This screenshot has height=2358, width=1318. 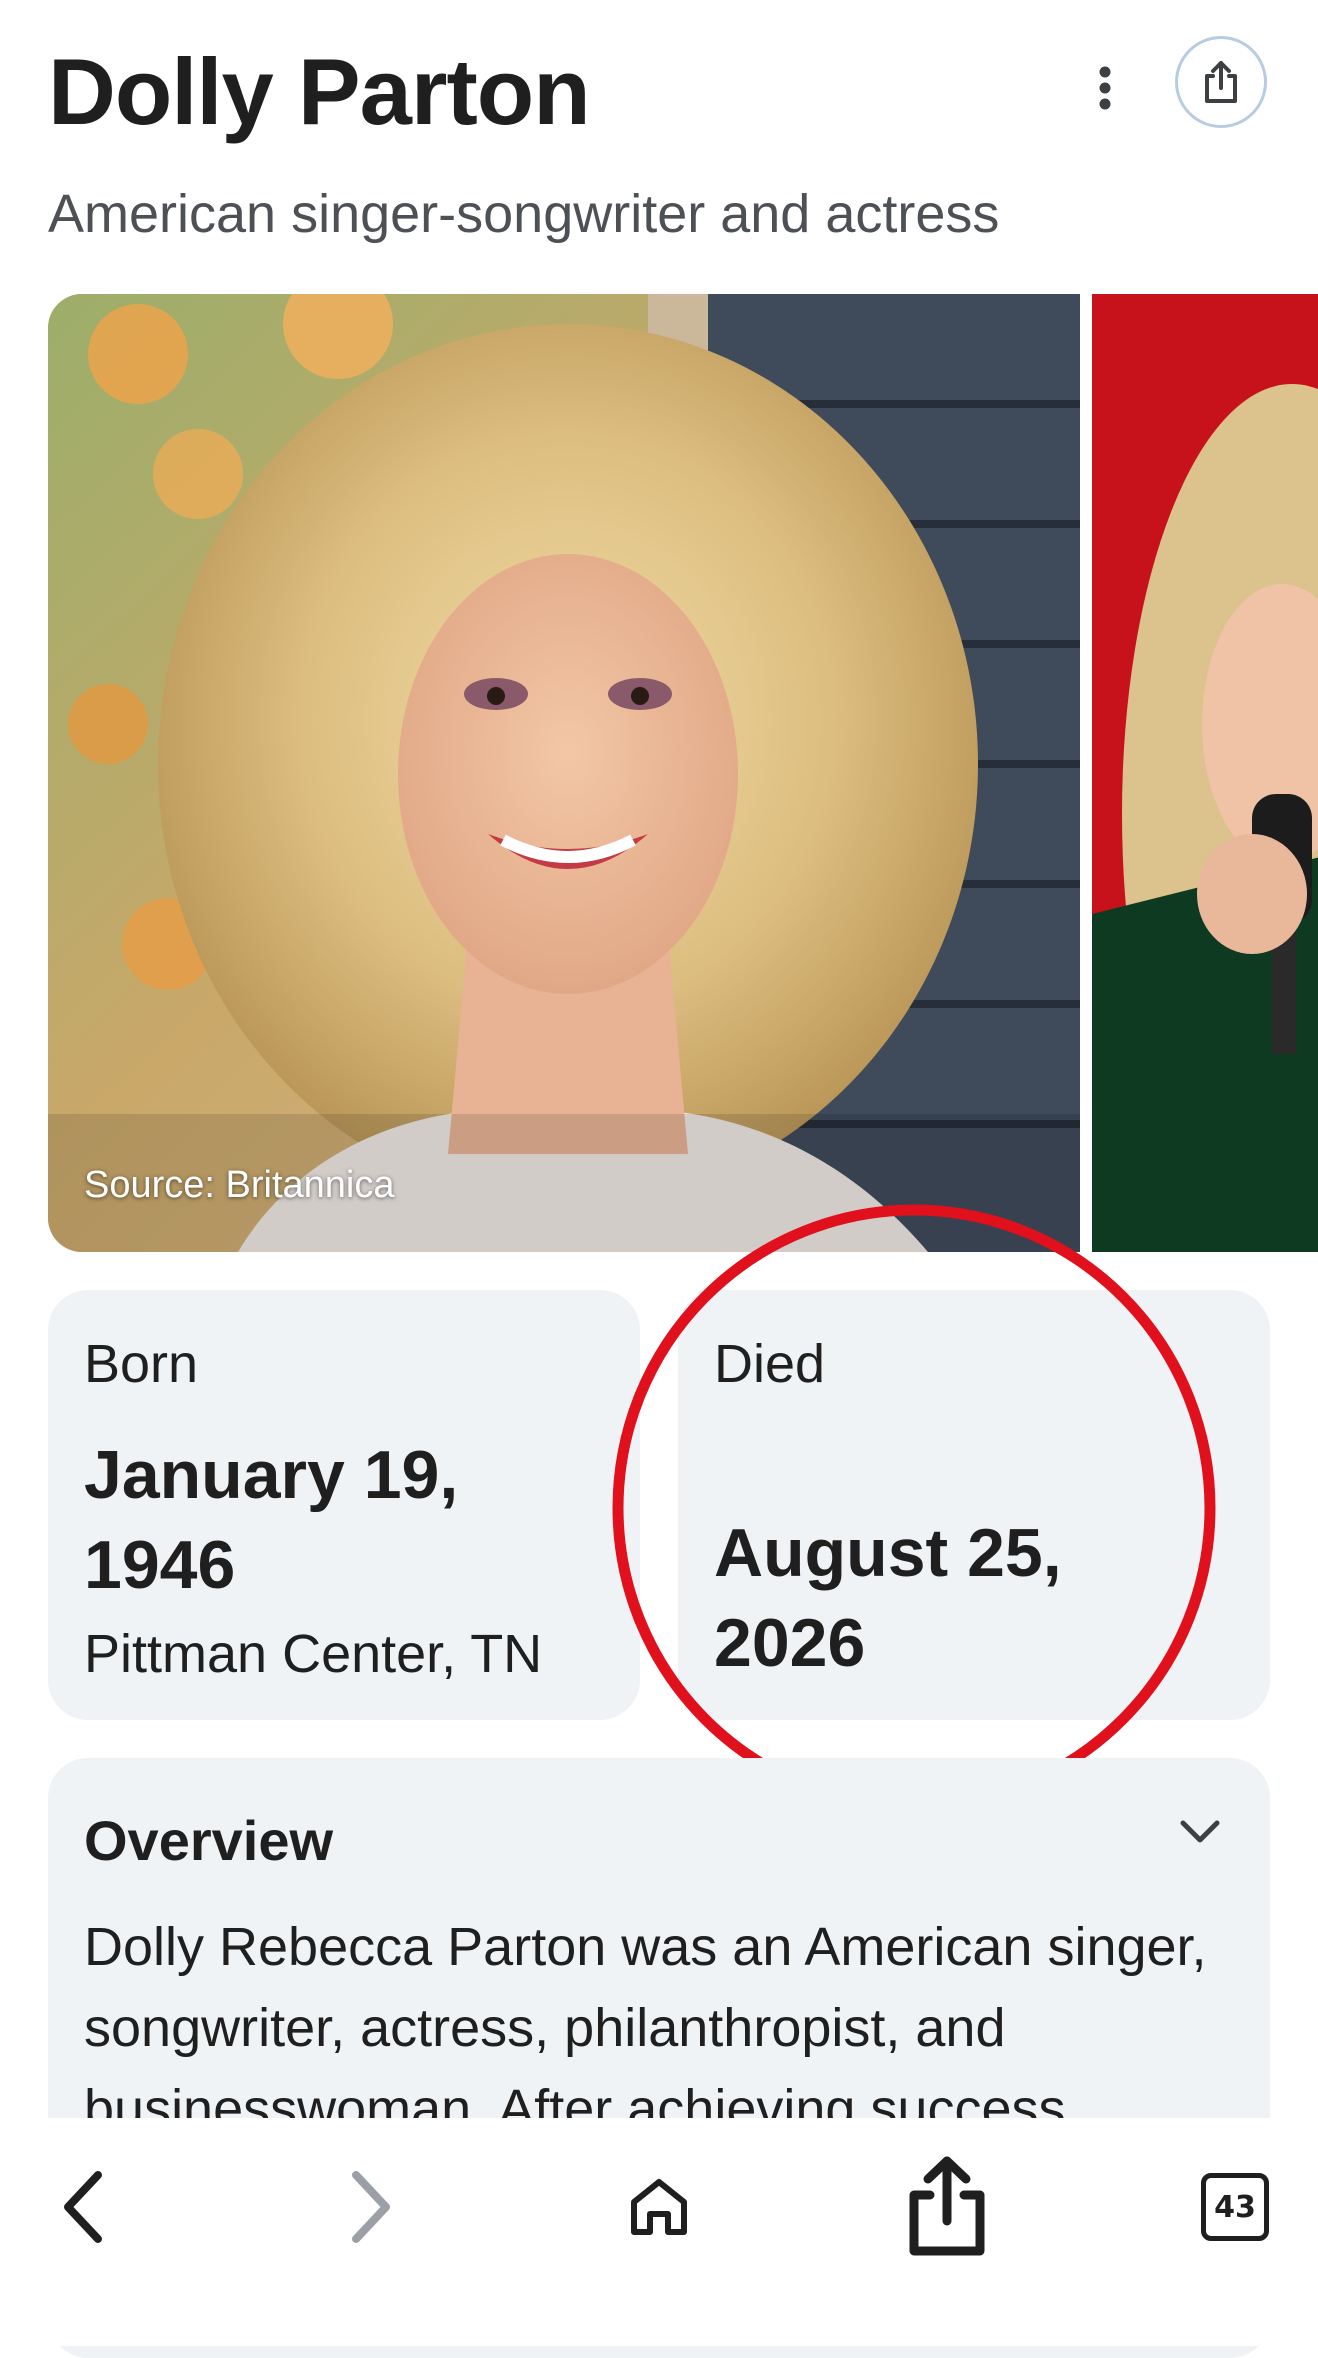 What do you see at coordinates (239, 1185) in the screenshot?
I see `image-source-label: Source: Britannica` at bounding box center [239, 1185].